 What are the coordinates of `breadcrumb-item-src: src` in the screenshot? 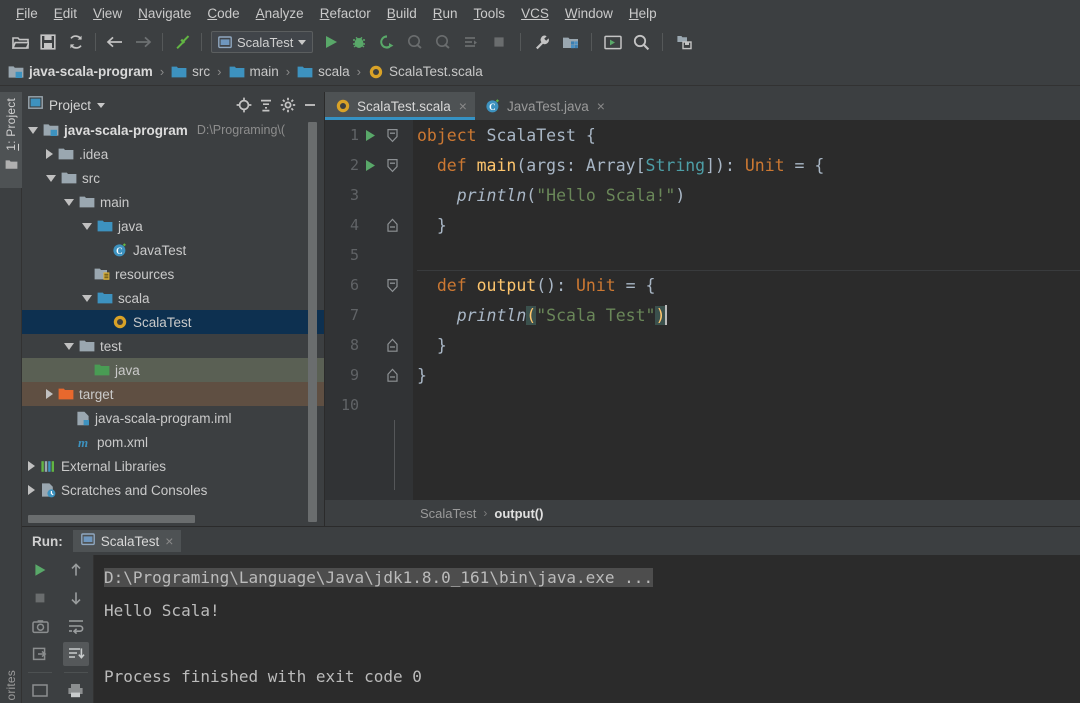 It's located at (190, 71).